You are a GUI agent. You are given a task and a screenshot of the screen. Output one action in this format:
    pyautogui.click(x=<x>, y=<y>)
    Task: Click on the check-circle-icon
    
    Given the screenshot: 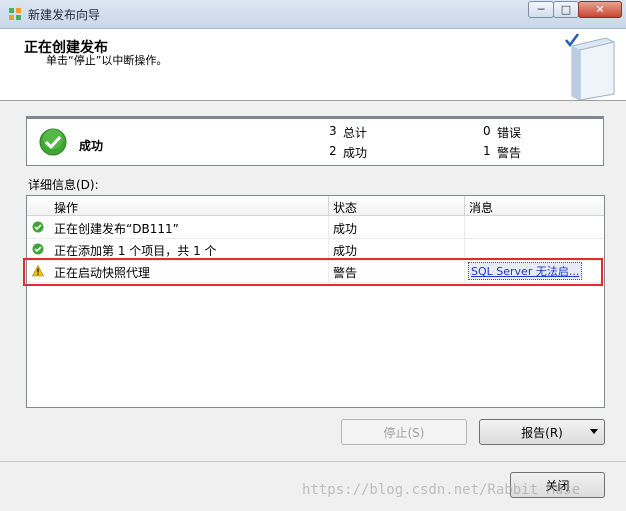 What is the action you would take?
    pyautogui.click(x=53, y=142)
    